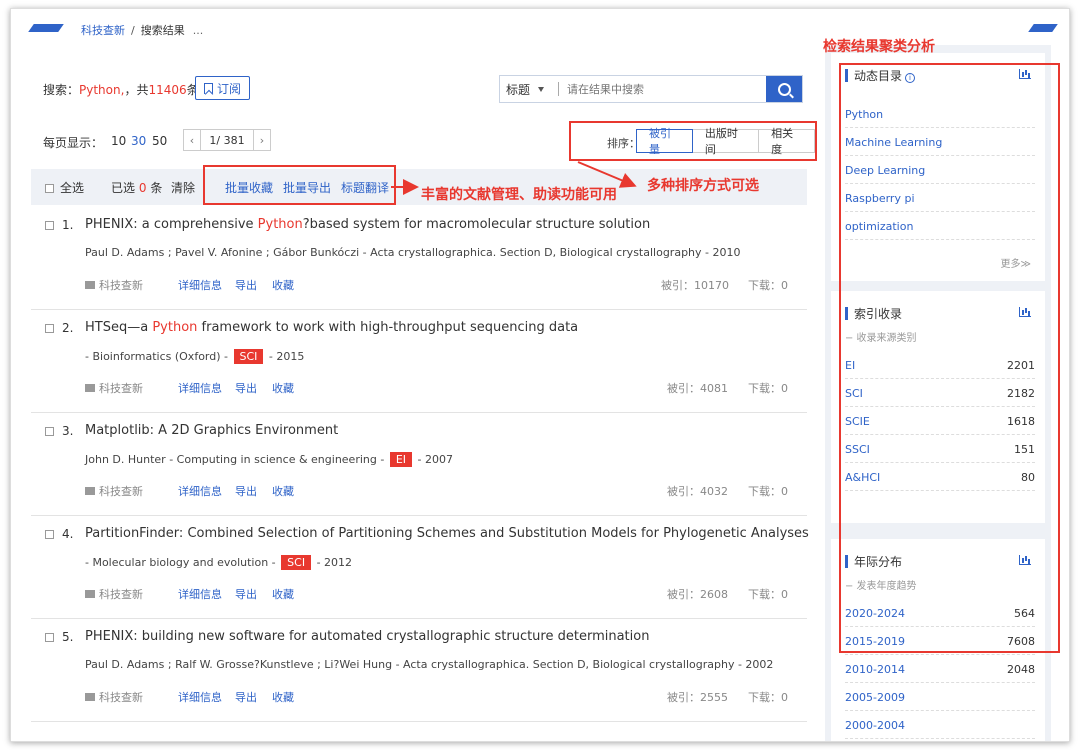 The image size is (1080, 750). I want to click on select-all: 全选, so click(64, 187).